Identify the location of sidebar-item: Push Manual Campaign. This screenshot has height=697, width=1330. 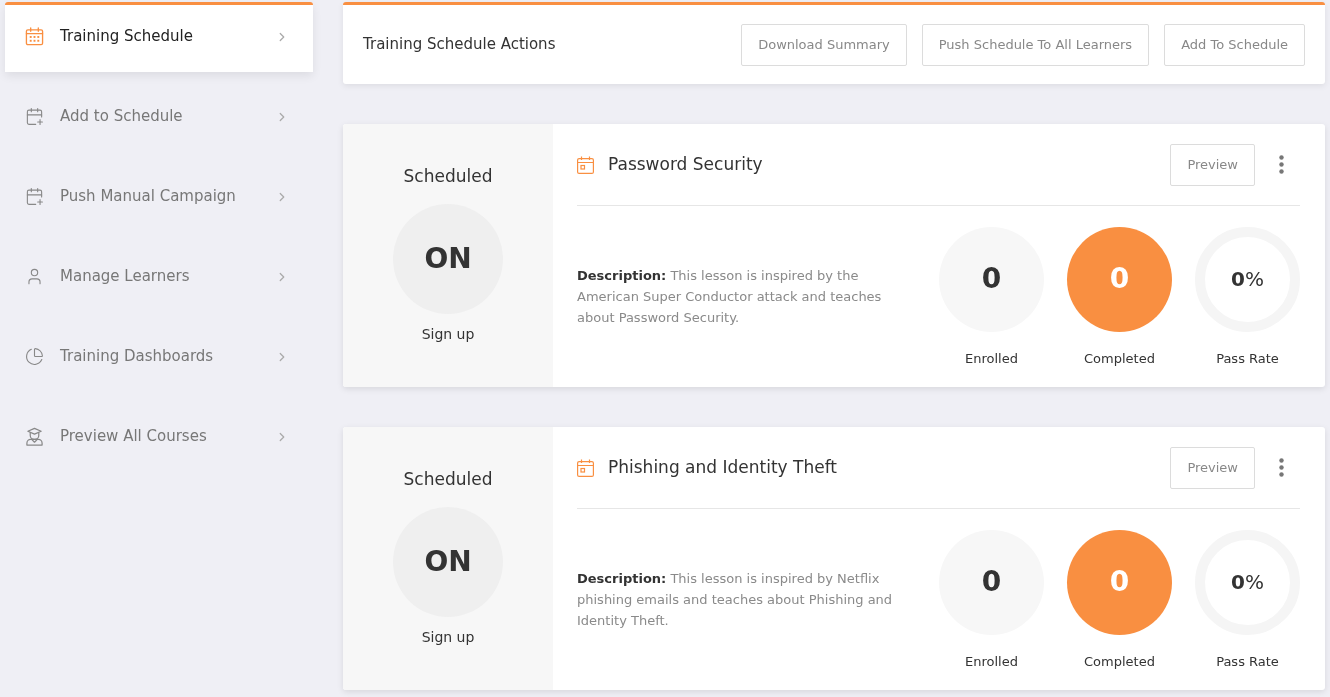
(159, 197).